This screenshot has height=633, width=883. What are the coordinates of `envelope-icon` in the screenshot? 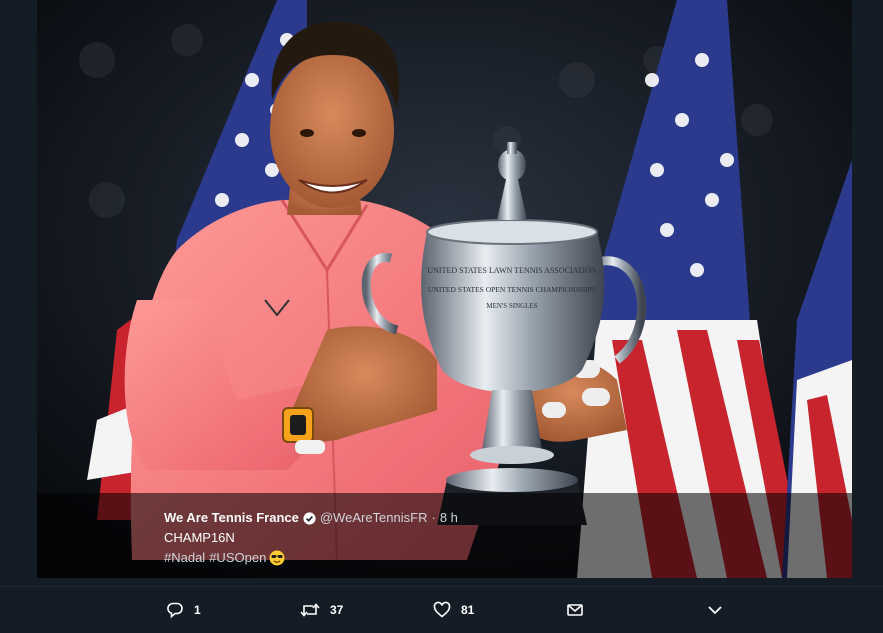 It's located at (575, 610).